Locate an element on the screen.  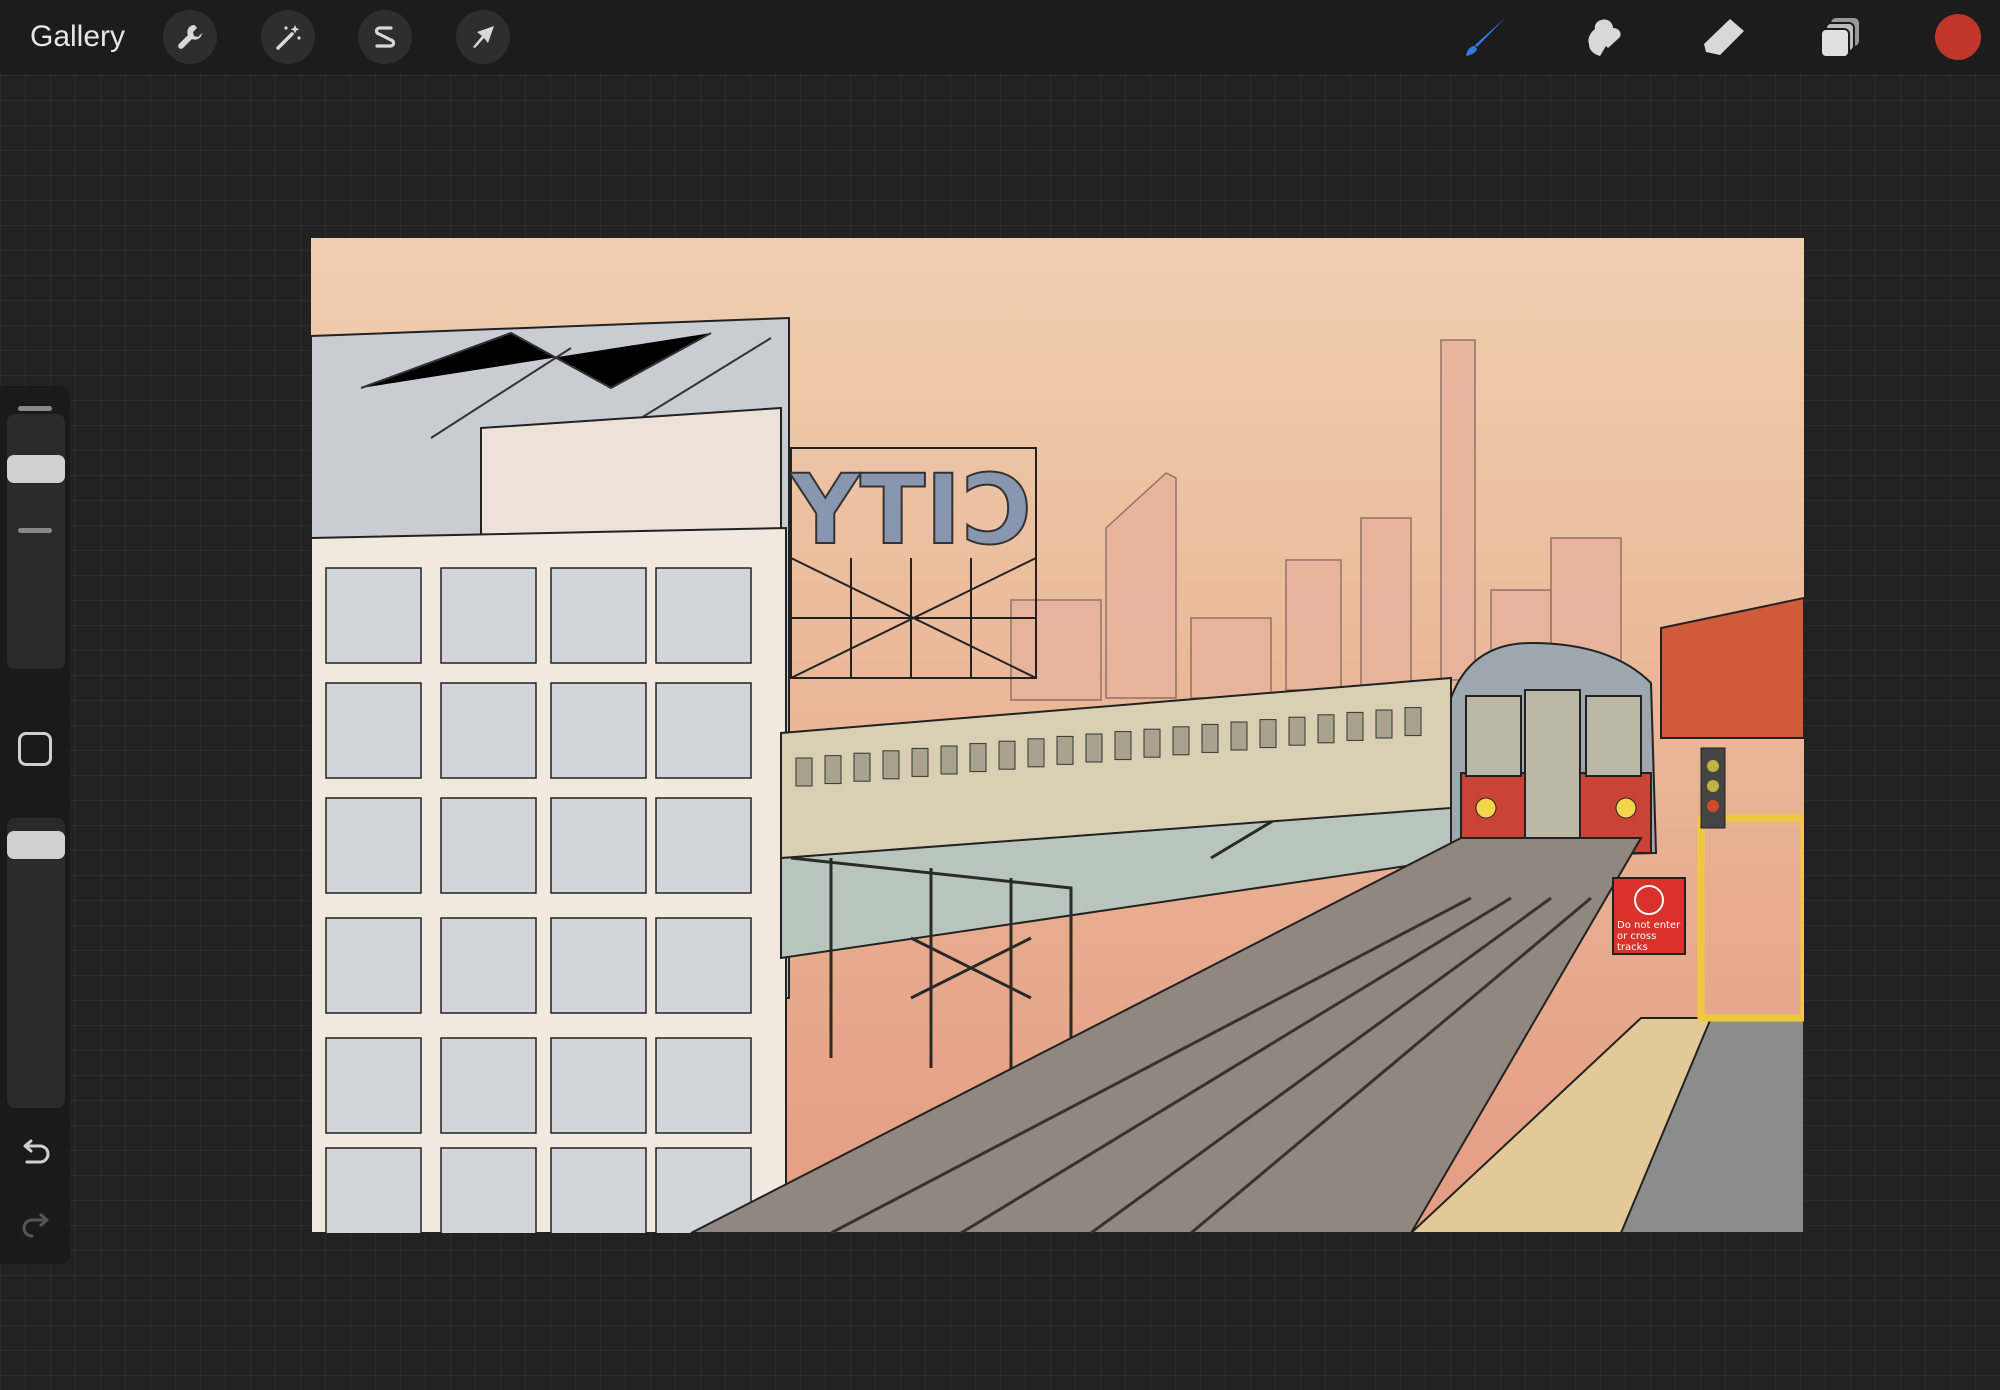
wrench-icon is located at coordinates (190, 37).